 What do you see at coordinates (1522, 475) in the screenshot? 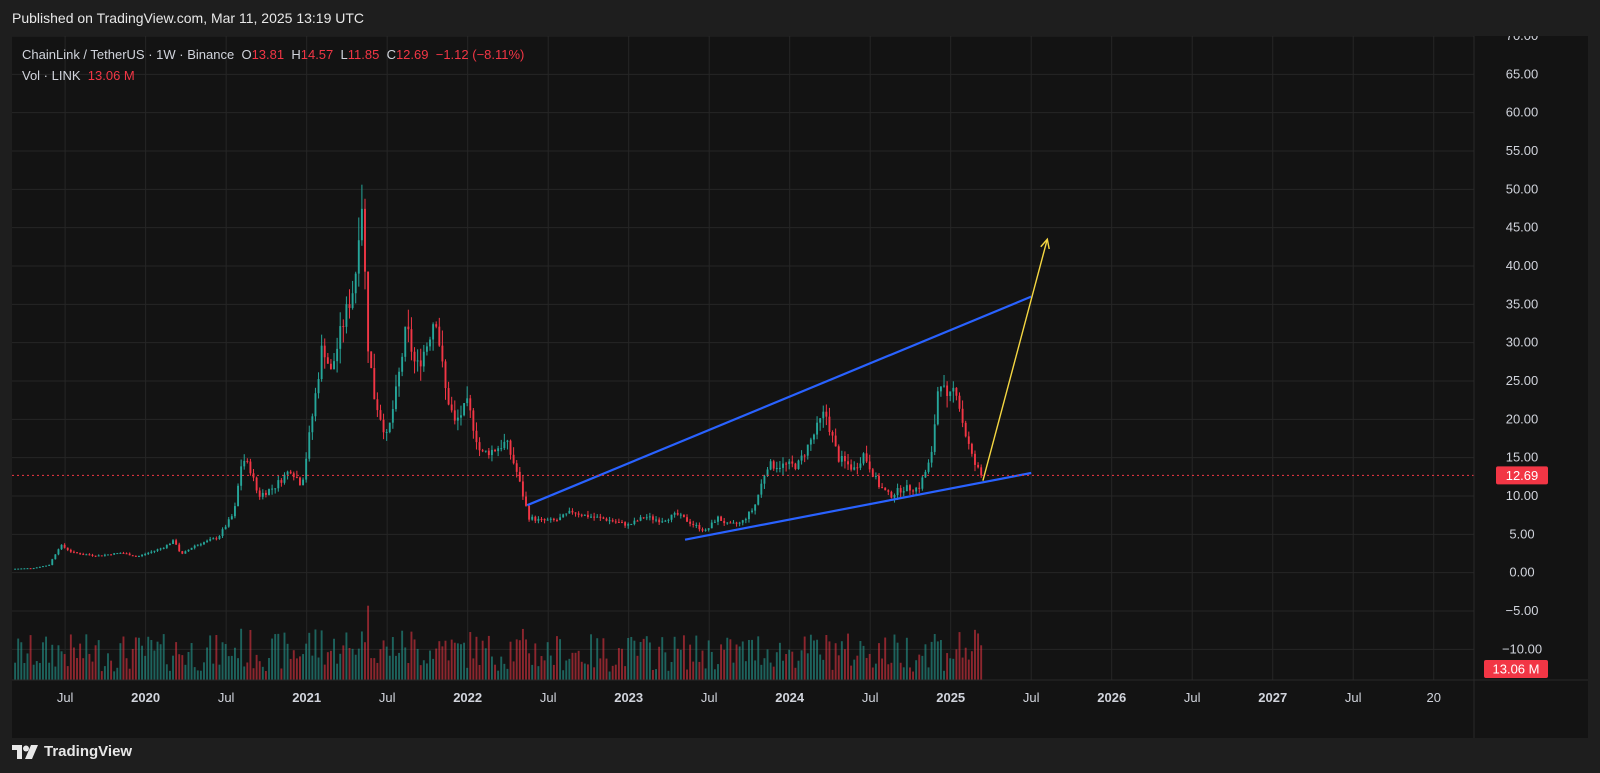
I see `last-price-badge-text: 12.69` at bounding box center [1522, 475].